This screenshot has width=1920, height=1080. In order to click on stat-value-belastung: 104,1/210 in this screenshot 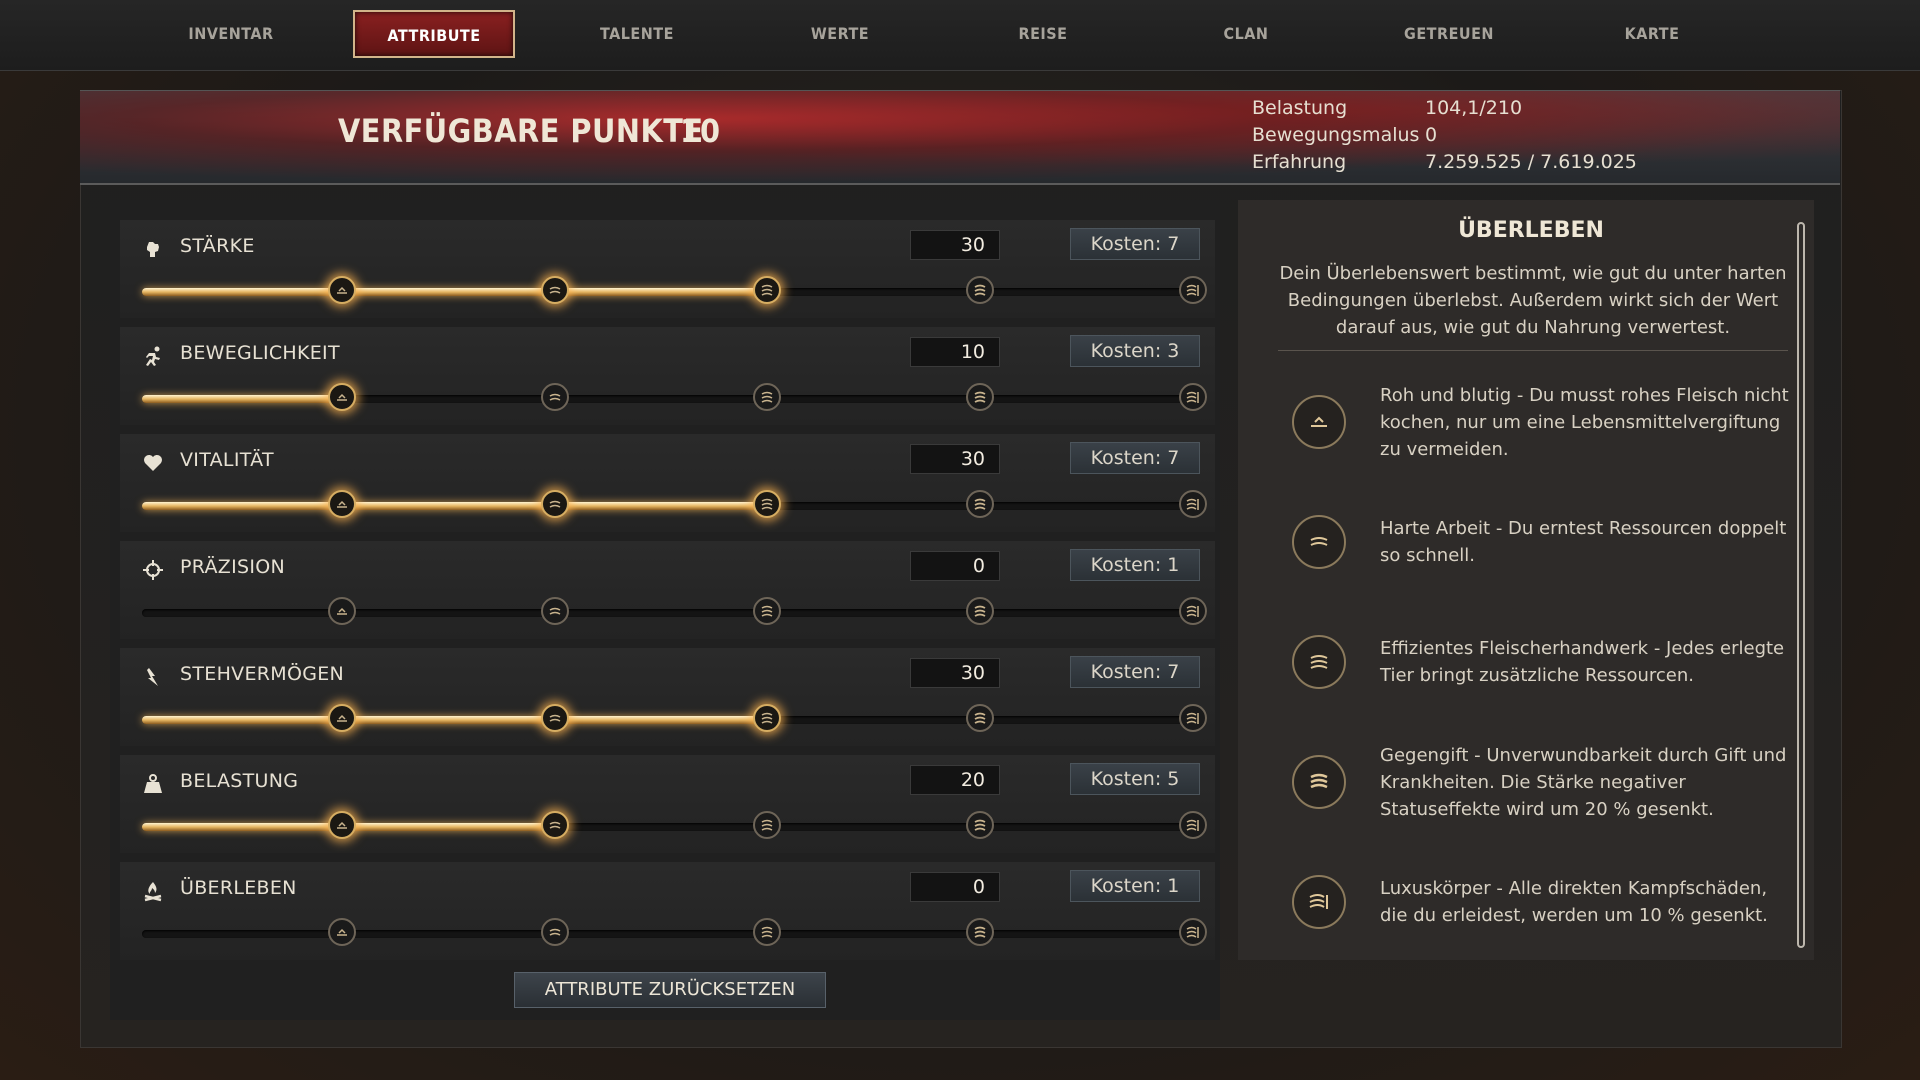, I will do `click(1474, 108)`.